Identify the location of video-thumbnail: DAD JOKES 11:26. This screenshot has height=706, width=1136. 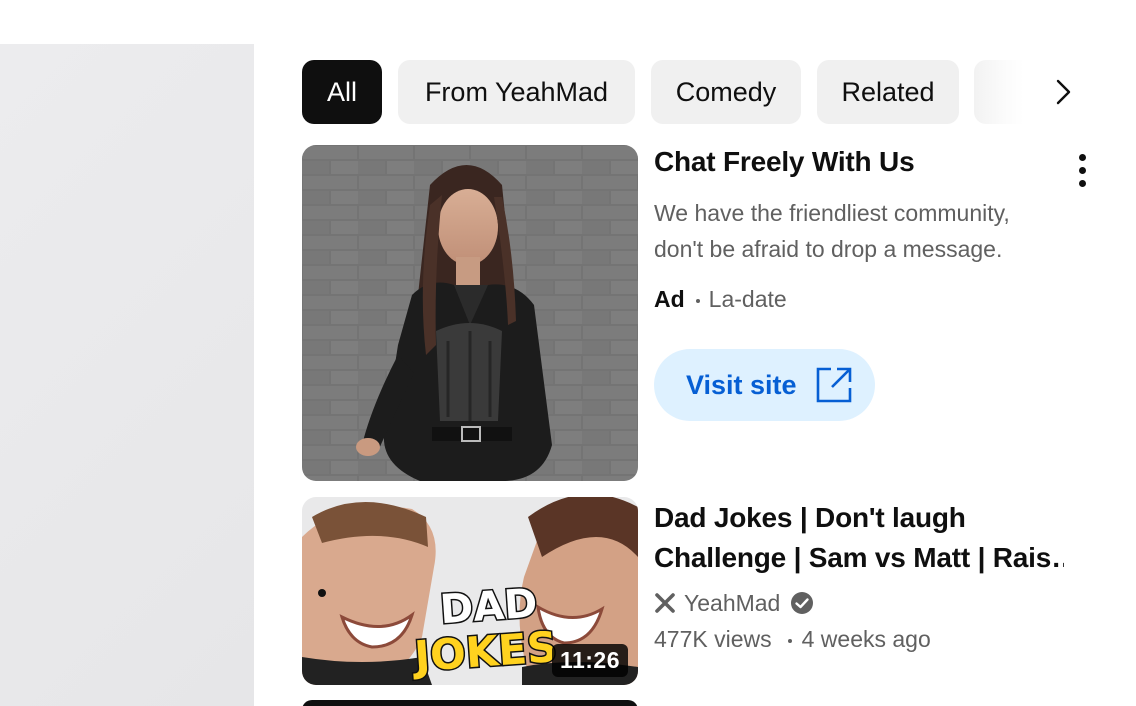
(470, 591).